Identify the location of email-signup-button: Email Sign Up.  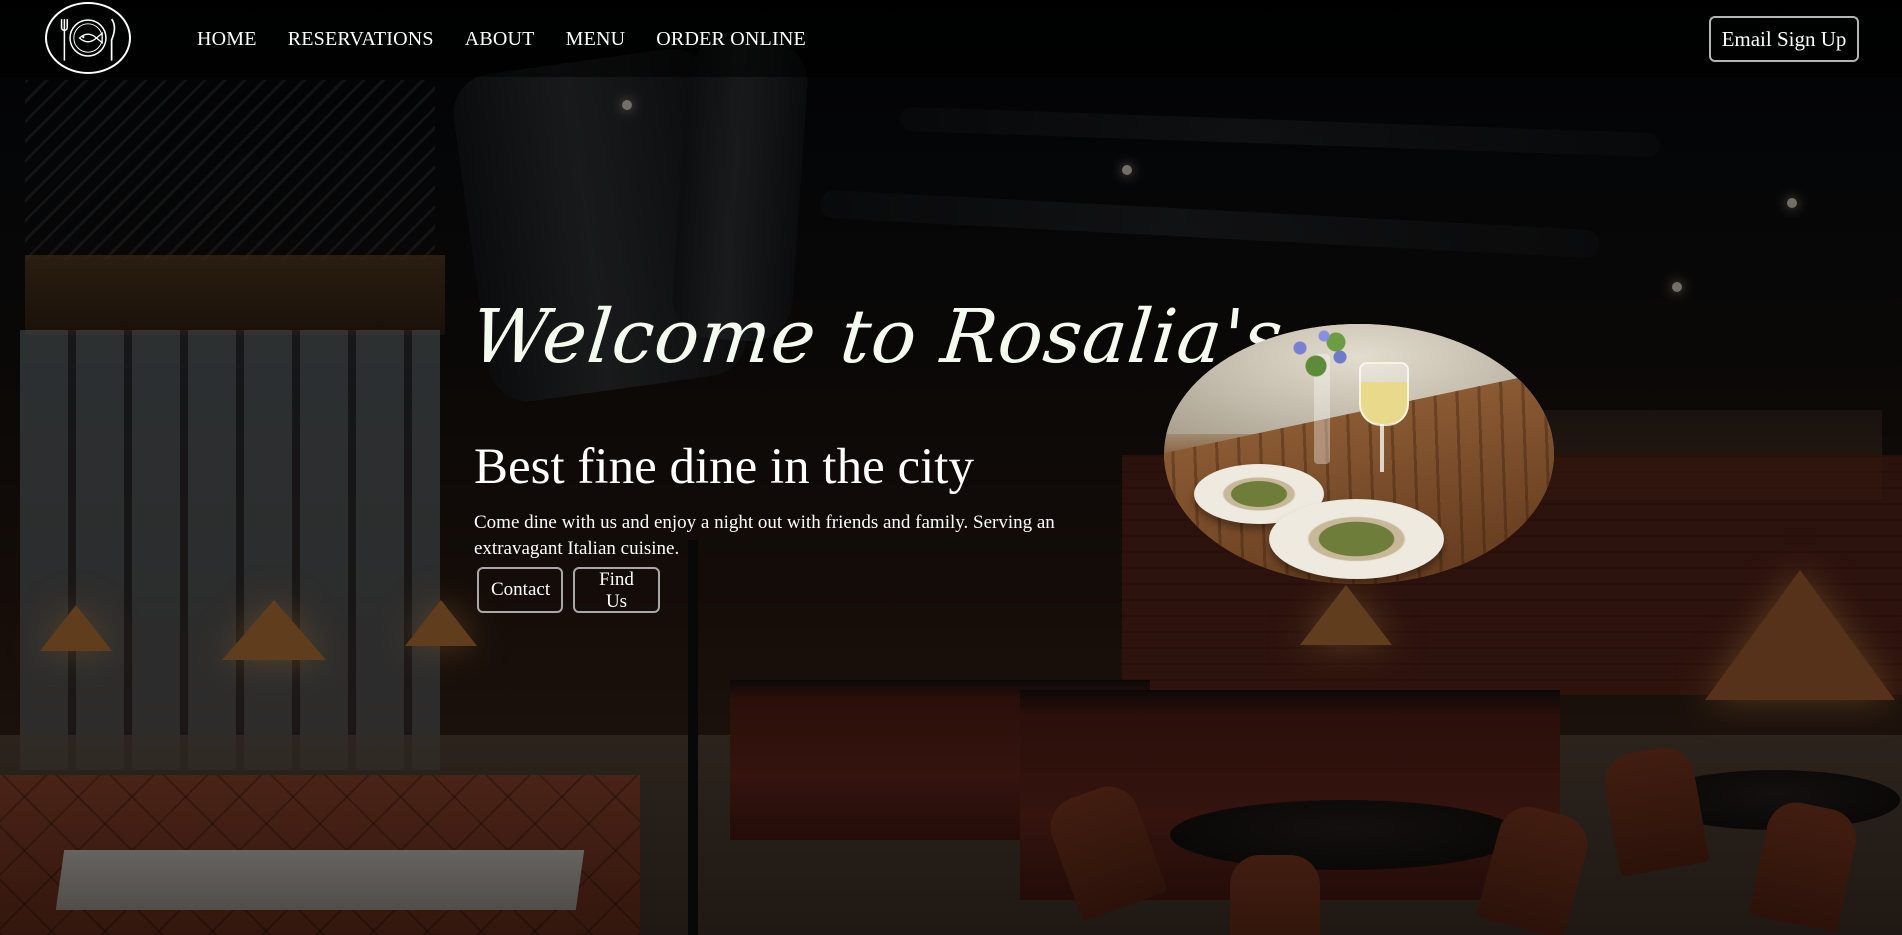
(1784, 39).